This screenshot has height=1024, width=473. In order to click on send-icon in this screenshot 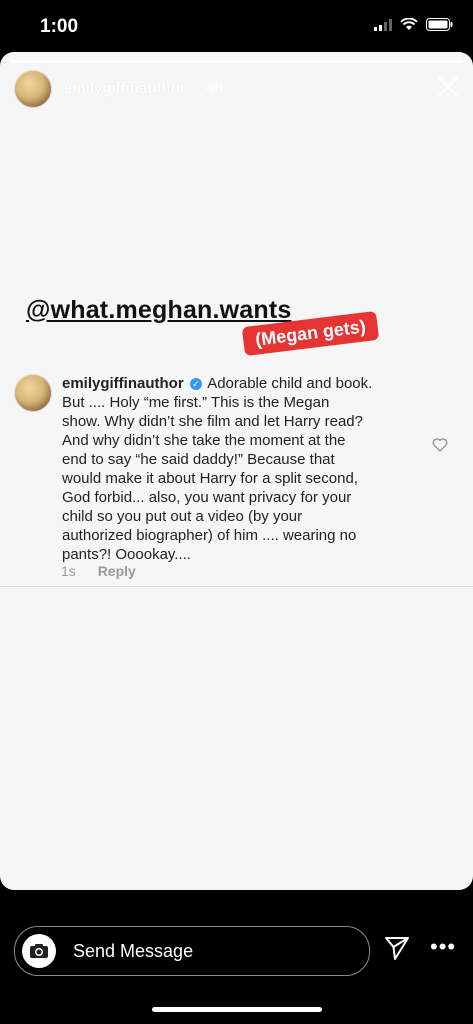, I will do `click(397, 948)`.